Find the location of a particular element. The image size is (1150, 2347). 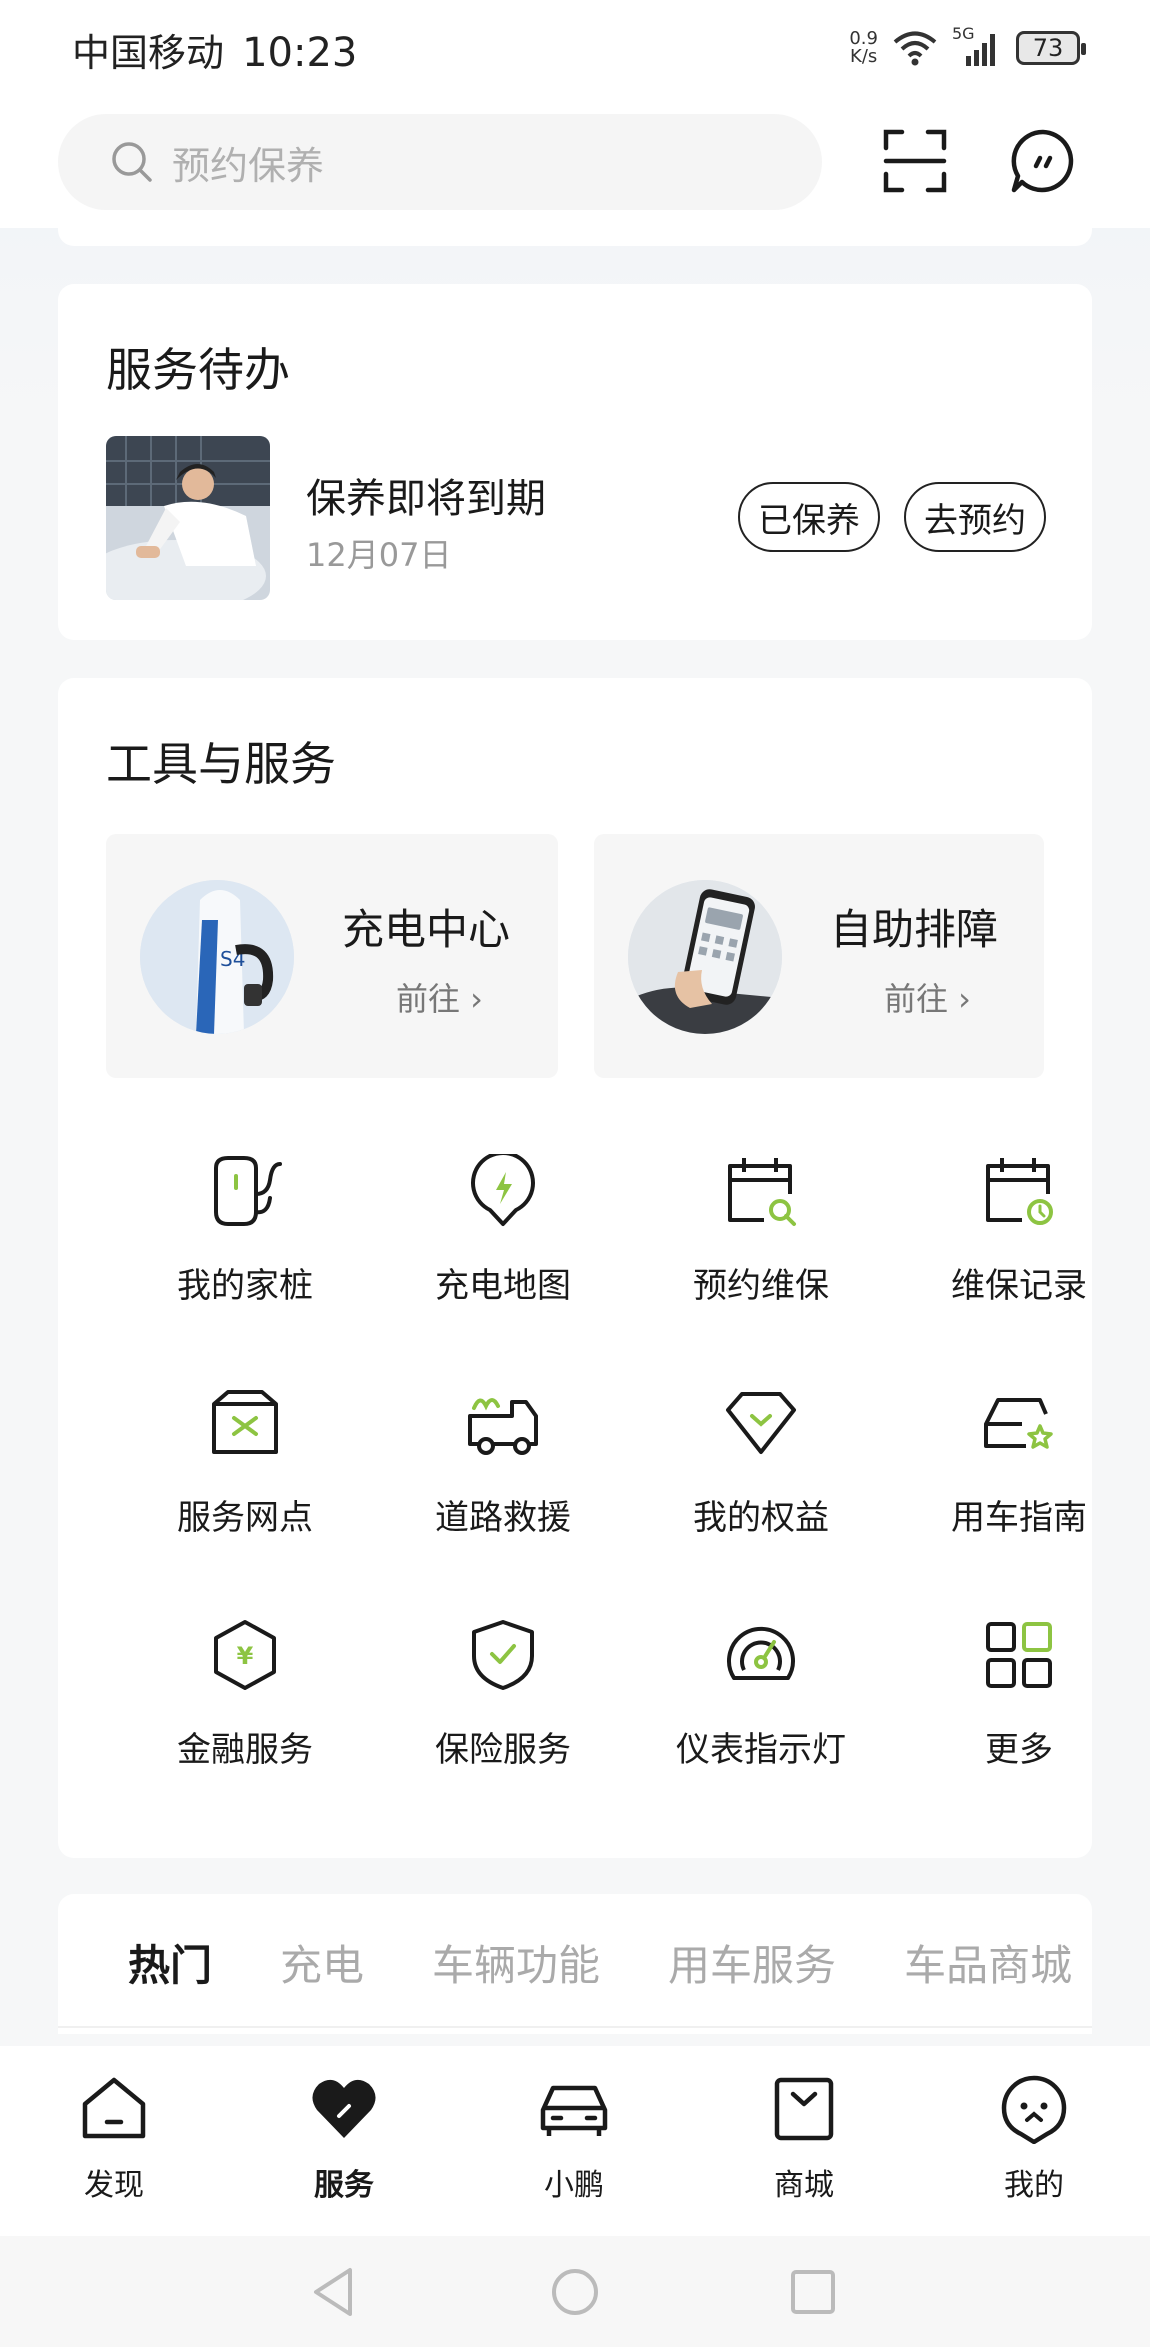

home-icon is located at coordinates (575, 2292).